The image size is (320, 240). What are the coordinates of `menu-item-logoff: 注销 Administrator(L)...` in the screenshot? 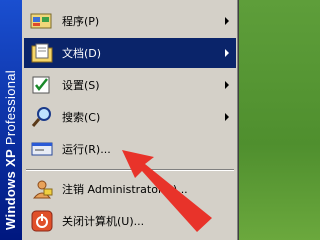 It's located at (130, 189).